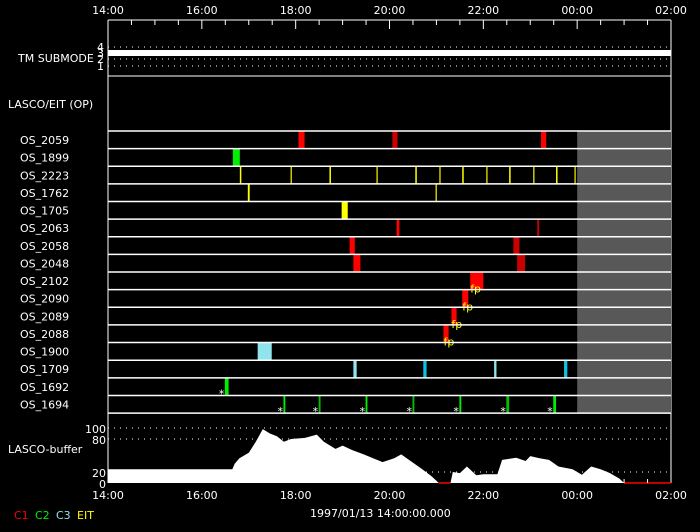  What do you see at coordinates (483, 495) in the screenshot?
I see `bottom-tick-label: 22:00` at bounding box center [483, 495].